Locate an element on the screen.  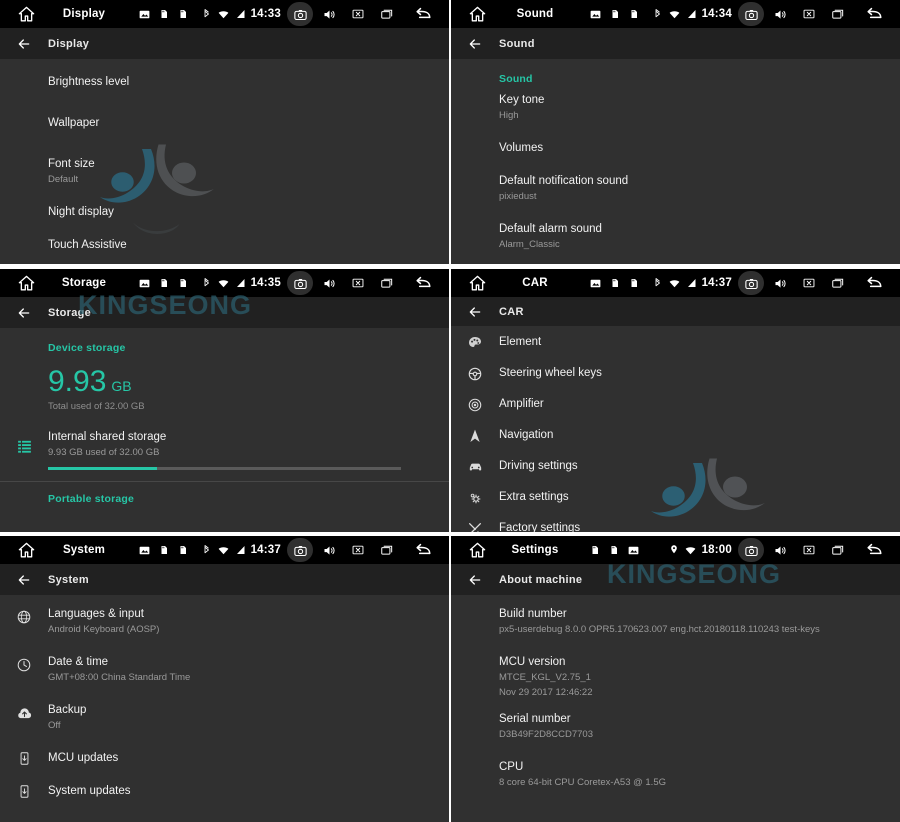
statusbar-left-icons is located at coordinates (614, 14).